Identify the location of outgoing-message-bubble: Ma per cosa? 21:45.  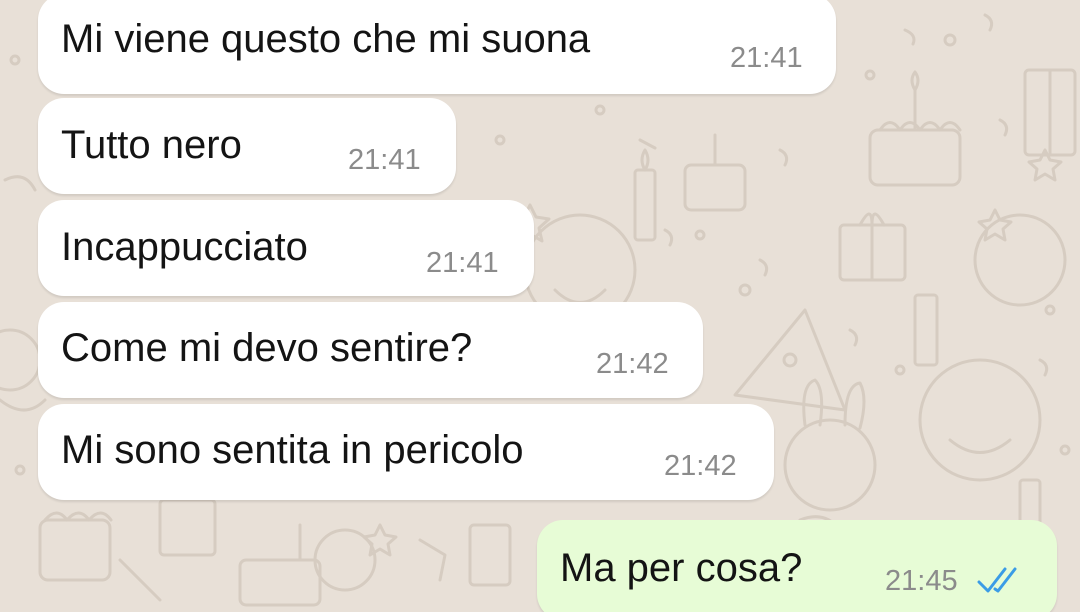
(797, 566).